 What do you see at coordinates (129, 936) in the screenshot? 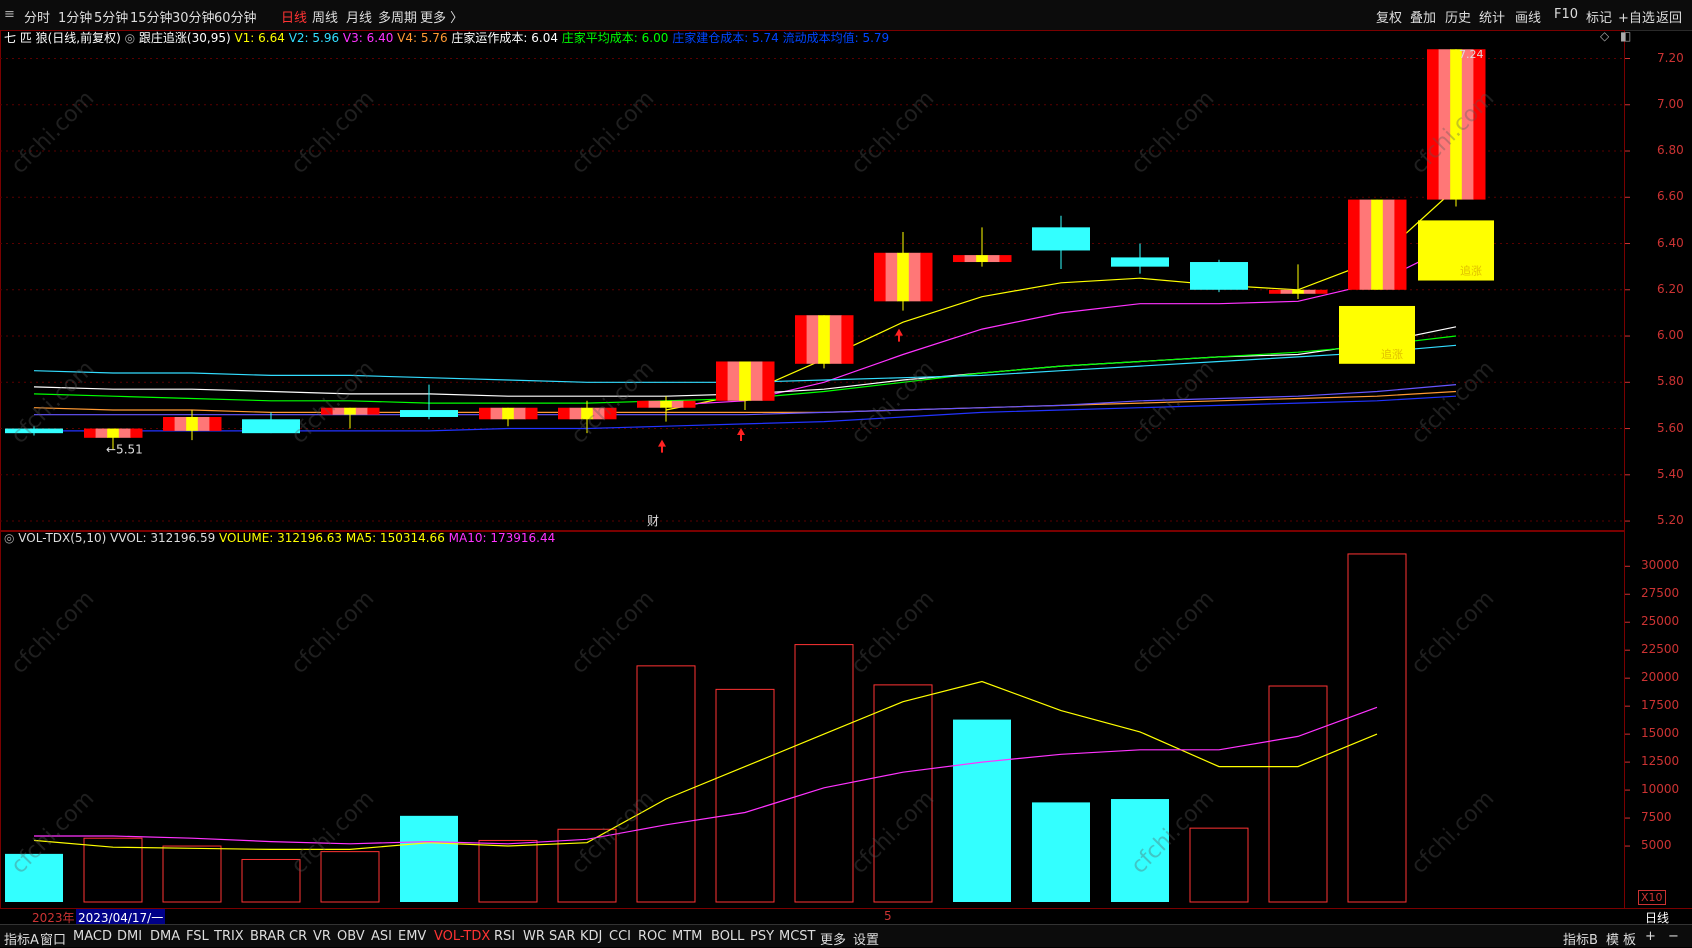
I see `indicator-tab: DMI` at bounding box center [129, 936].